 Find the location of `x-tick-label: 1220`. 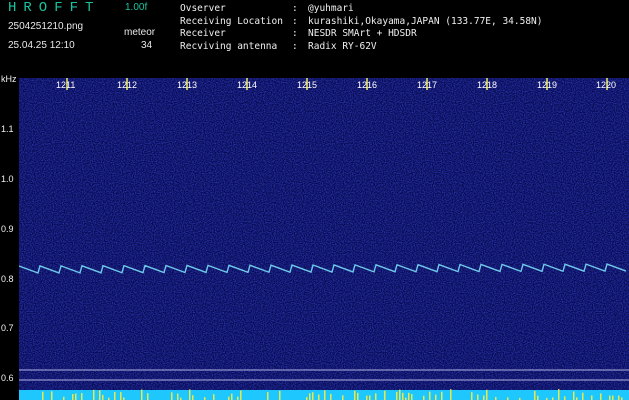

x-tick-label: 1220 is located at coordinates (606, 85).